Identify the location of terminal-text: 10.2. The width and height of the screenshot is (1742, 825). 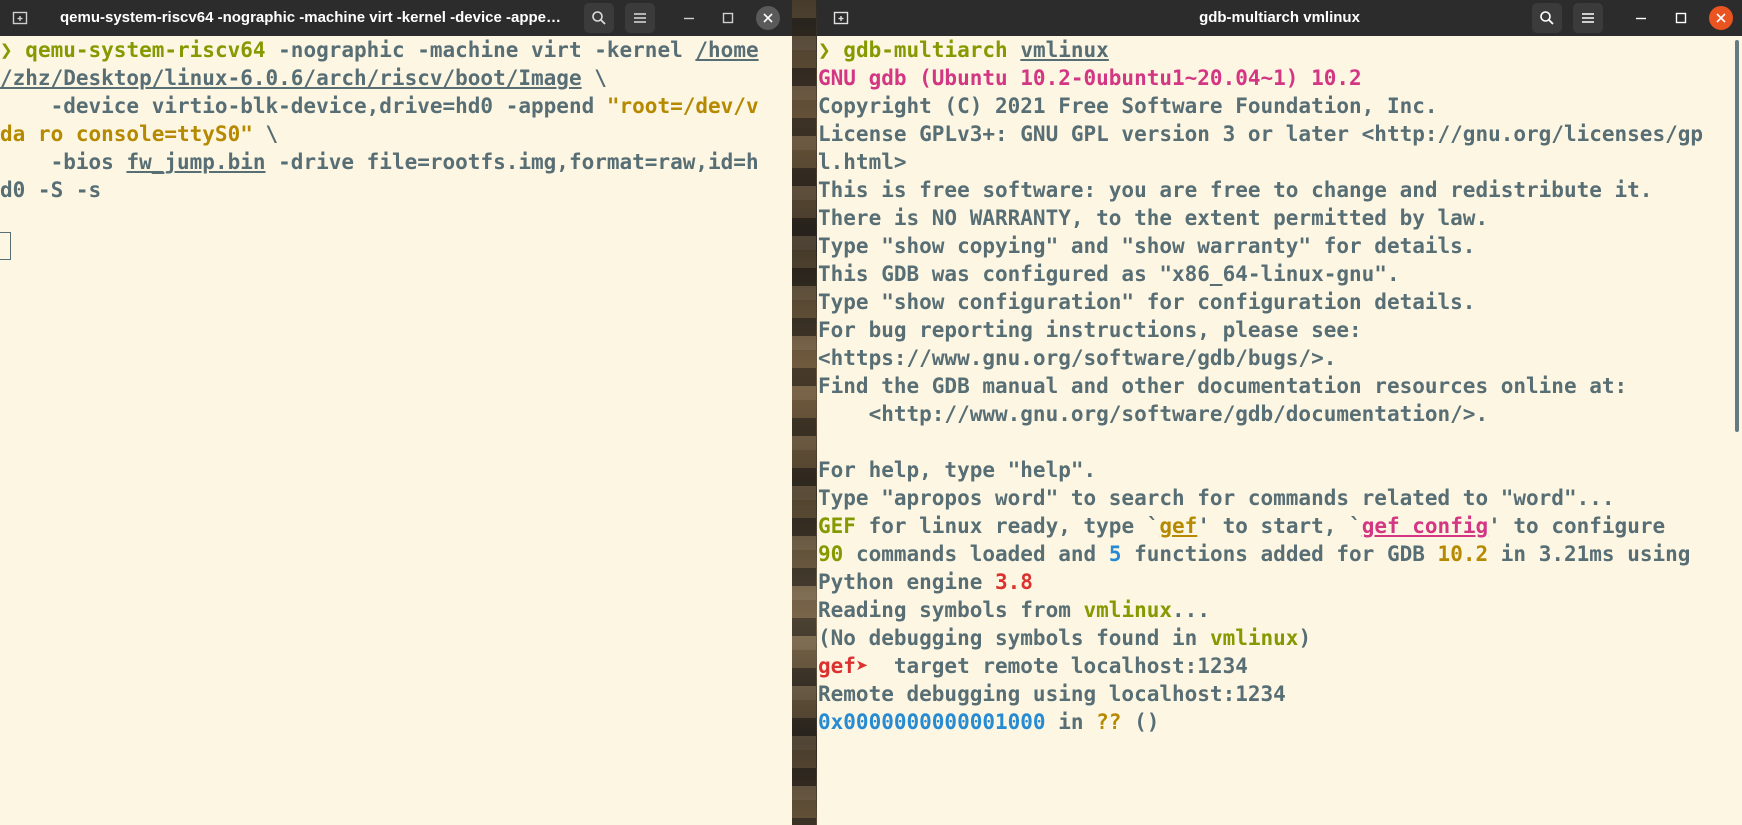
(1463, 554).